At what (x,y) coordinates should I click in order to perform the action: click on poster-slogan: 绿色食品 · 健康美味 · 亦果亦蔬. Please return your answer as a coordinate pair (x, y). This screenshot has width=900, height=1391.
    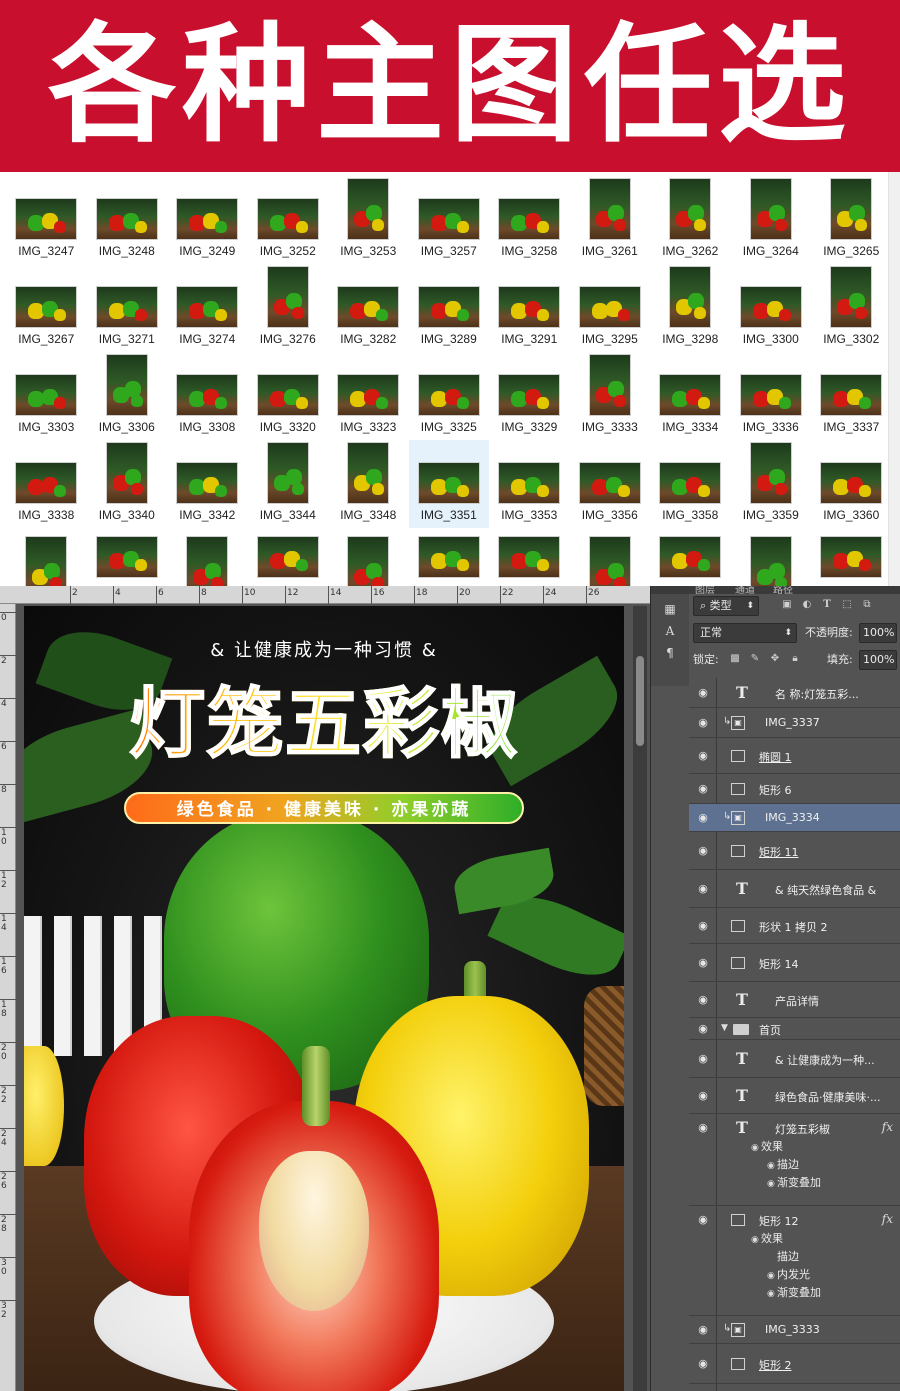
    Looking at the image, I should click on (324, 808).